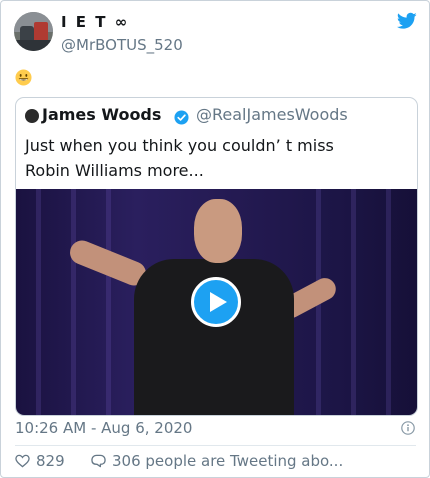  I want to click on heart-icon, so click(22, 461).